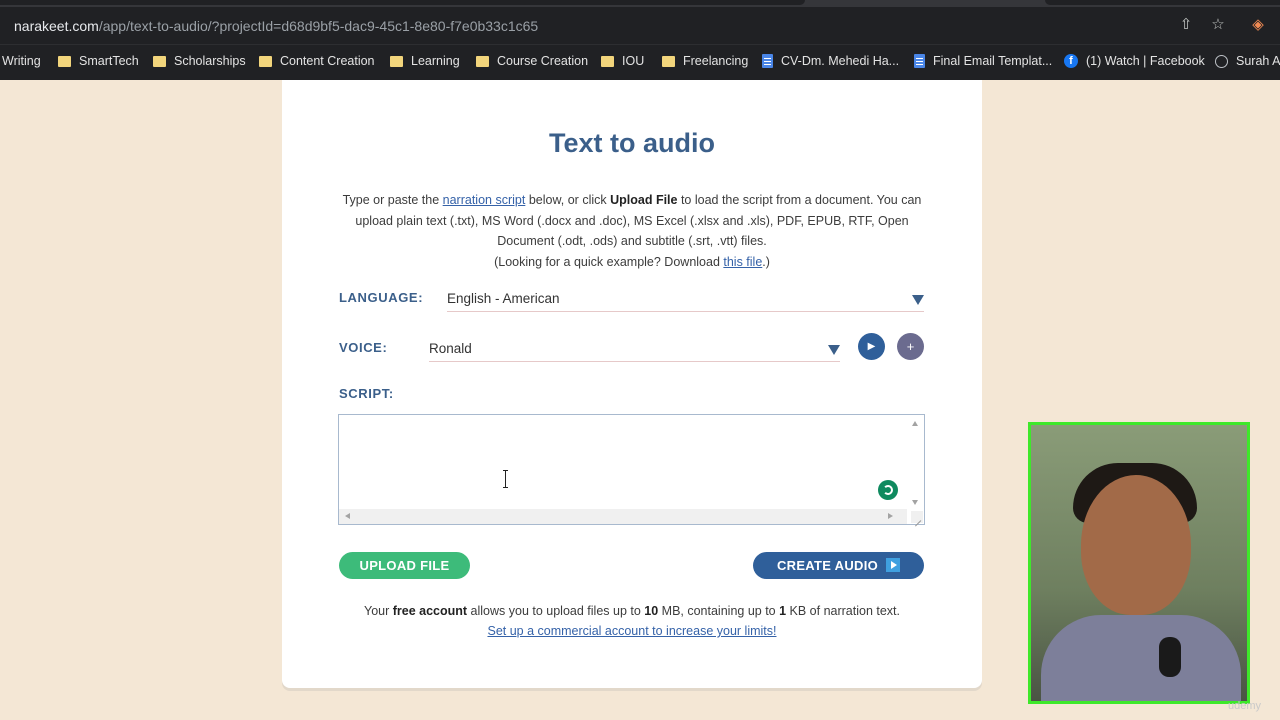 This screenshot has width=1280, height=720. What do you see at coordinates (381, 297) in the screenshot?
I see `language-label: LANGUAGE:` at bounding box center [381, 297].